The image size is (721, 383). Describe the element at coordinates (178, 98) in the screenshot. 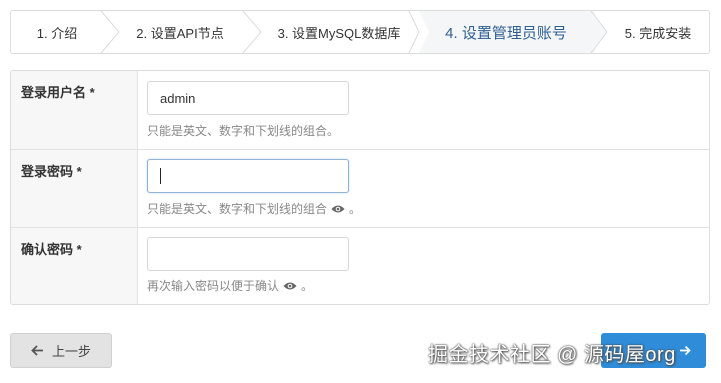

I see `username-value: admin` at that location.